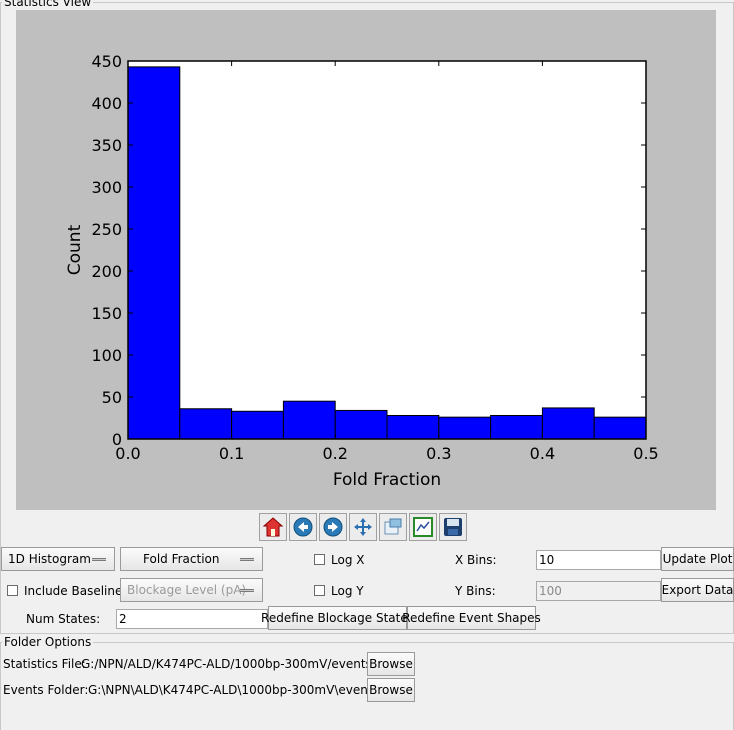 The width and height of the screenshot is (734, 730). What do you see at coordinates (337, 618) in the screenshot?
I see `redefine-blockage-states-button: Redefine Blockage States` at bounding box center [337, 618].